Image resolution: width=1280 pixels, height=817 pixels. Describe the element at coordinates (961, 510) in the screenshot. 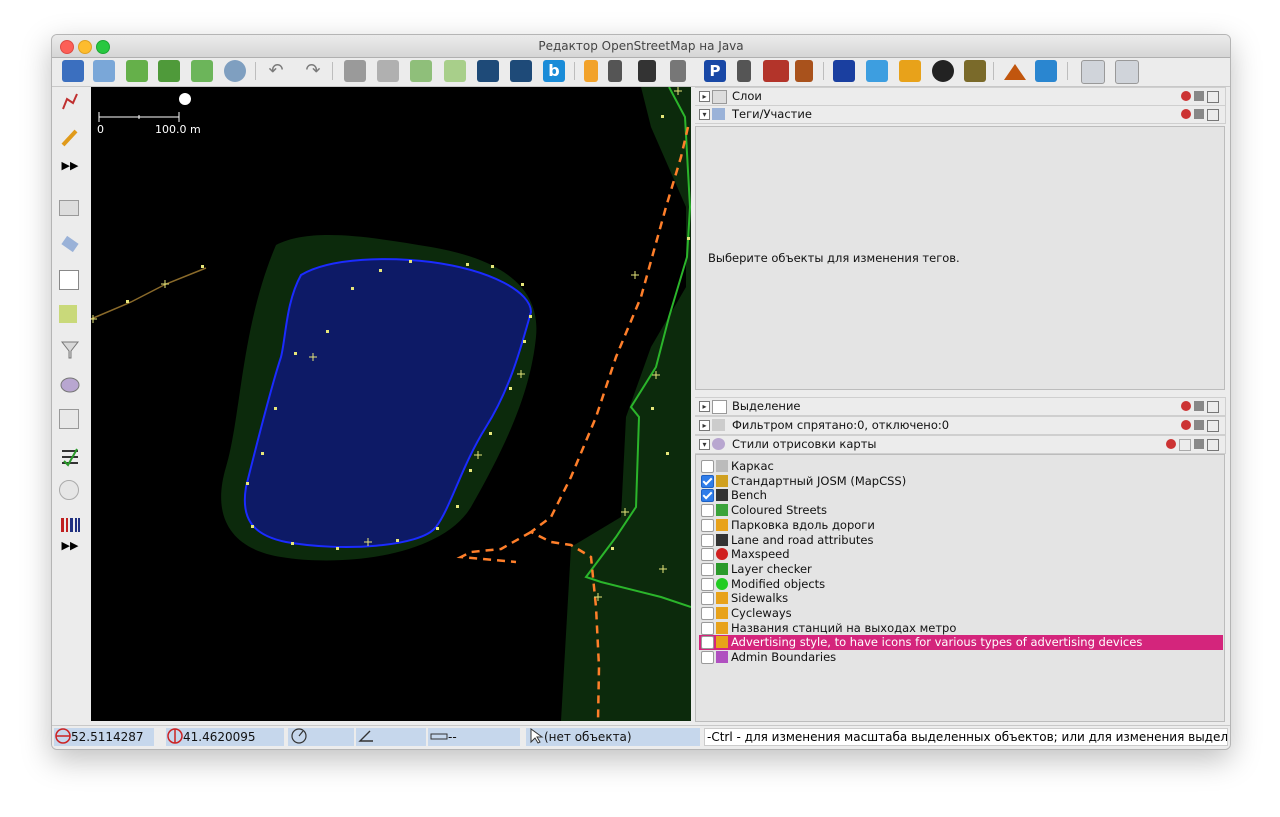

I see `style-row: Coloured Streets` at that location.